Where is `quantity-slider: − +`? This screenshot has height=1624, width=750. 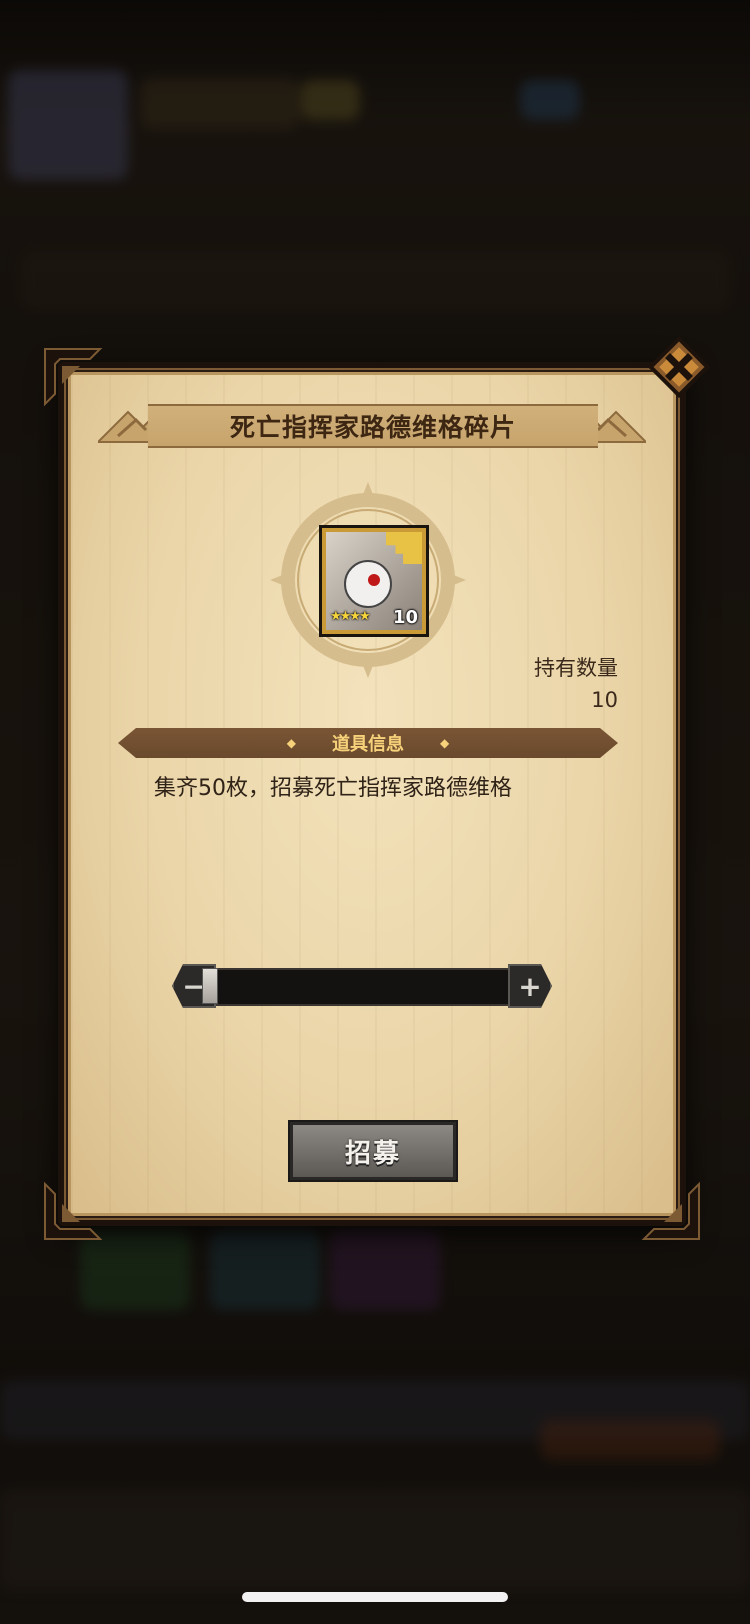 quantity-slider: − + is located at coordinates (362, 985).